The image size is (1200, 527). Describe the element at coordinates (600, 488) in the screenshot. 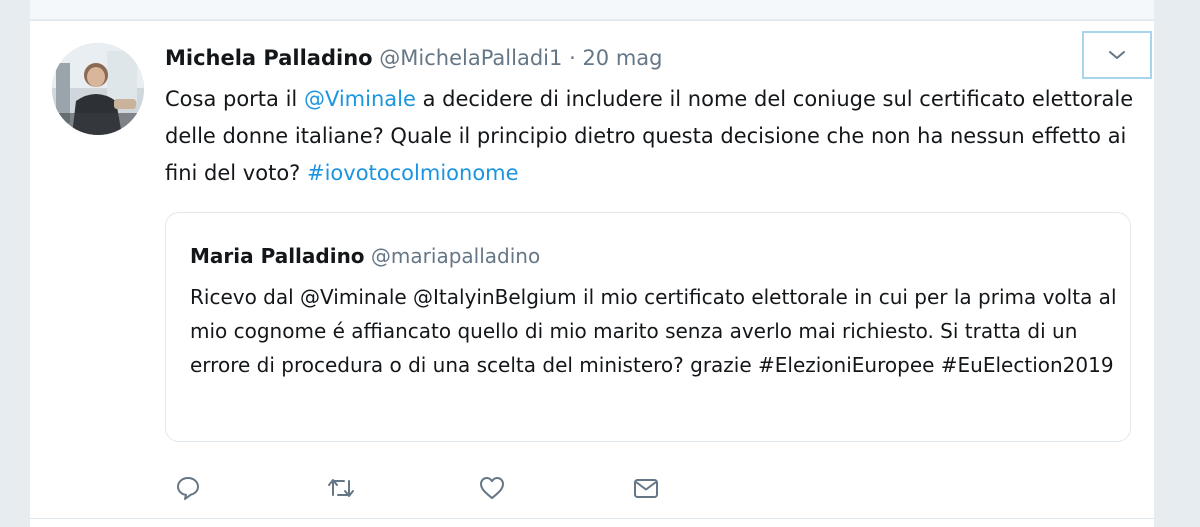

I see `tweet-actions` at that location.